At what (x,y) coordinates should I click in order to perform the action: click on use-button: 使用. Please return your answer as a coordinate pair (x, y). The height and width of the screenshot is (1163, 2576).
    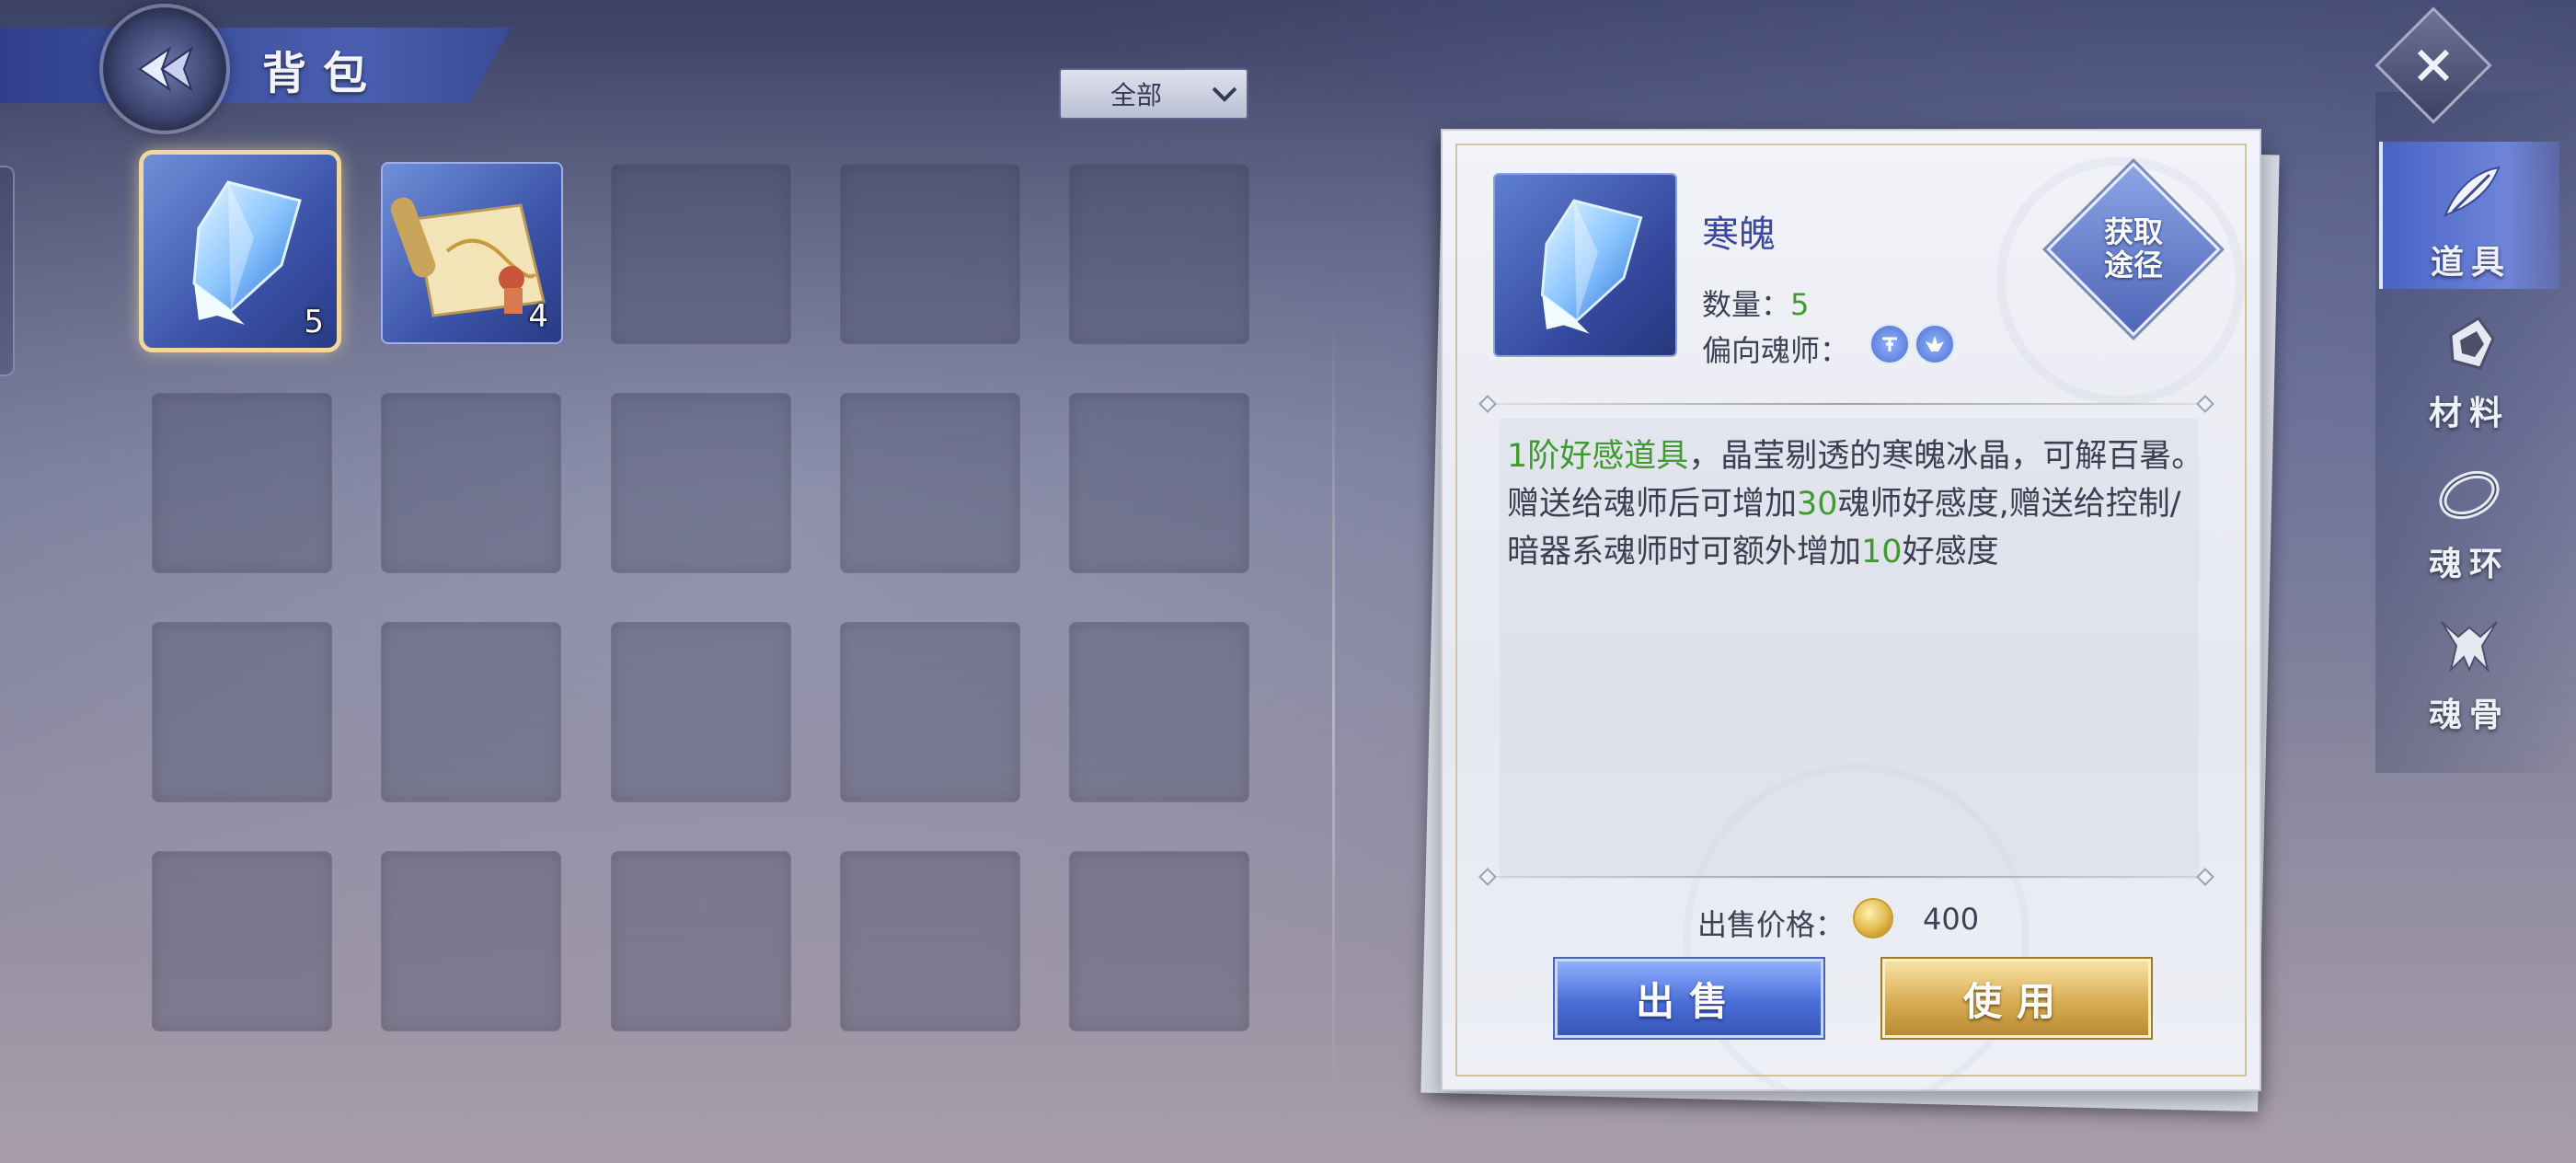
    Looking at the image, I should click on (2016, 999).